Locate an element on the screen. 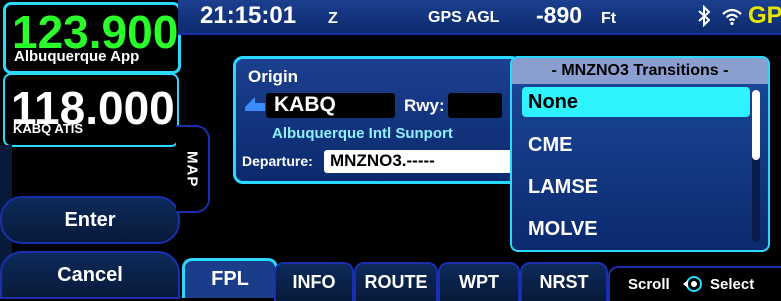 This screenshot has width=781, height=301. knob-hint: Scroll Select is located at coordinates (694, 283).